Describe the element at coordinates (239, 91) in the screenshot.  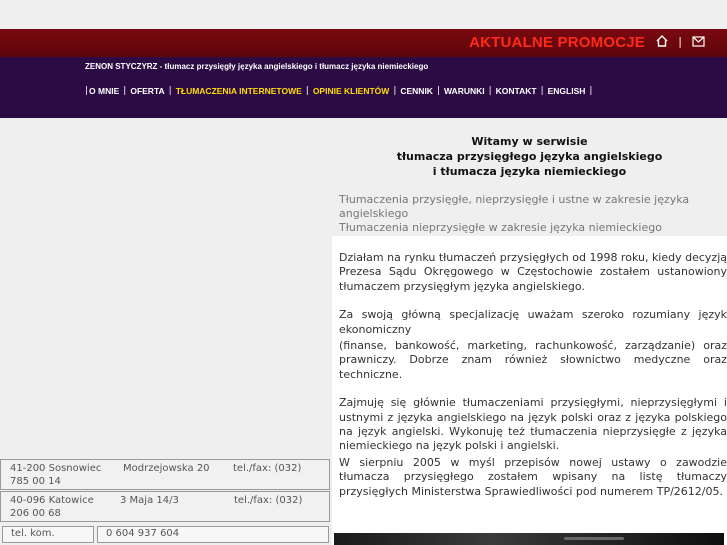
I see `nav-tlumaczenia-internetowe: TŁUMACZENIA INTERNETOWE` at that location.